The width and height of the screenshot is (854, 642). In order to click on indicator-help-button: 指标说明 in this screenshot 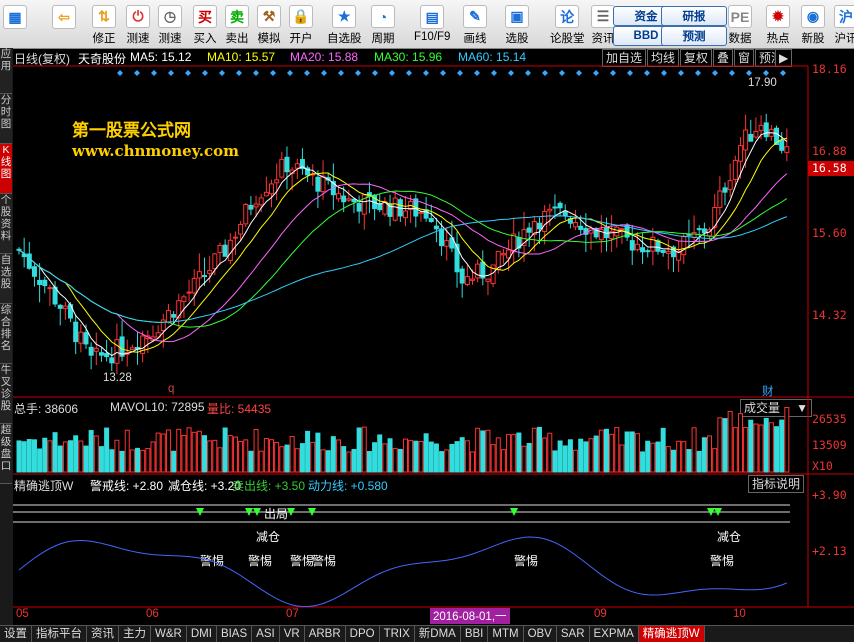, I will do `click(776, 484)`.